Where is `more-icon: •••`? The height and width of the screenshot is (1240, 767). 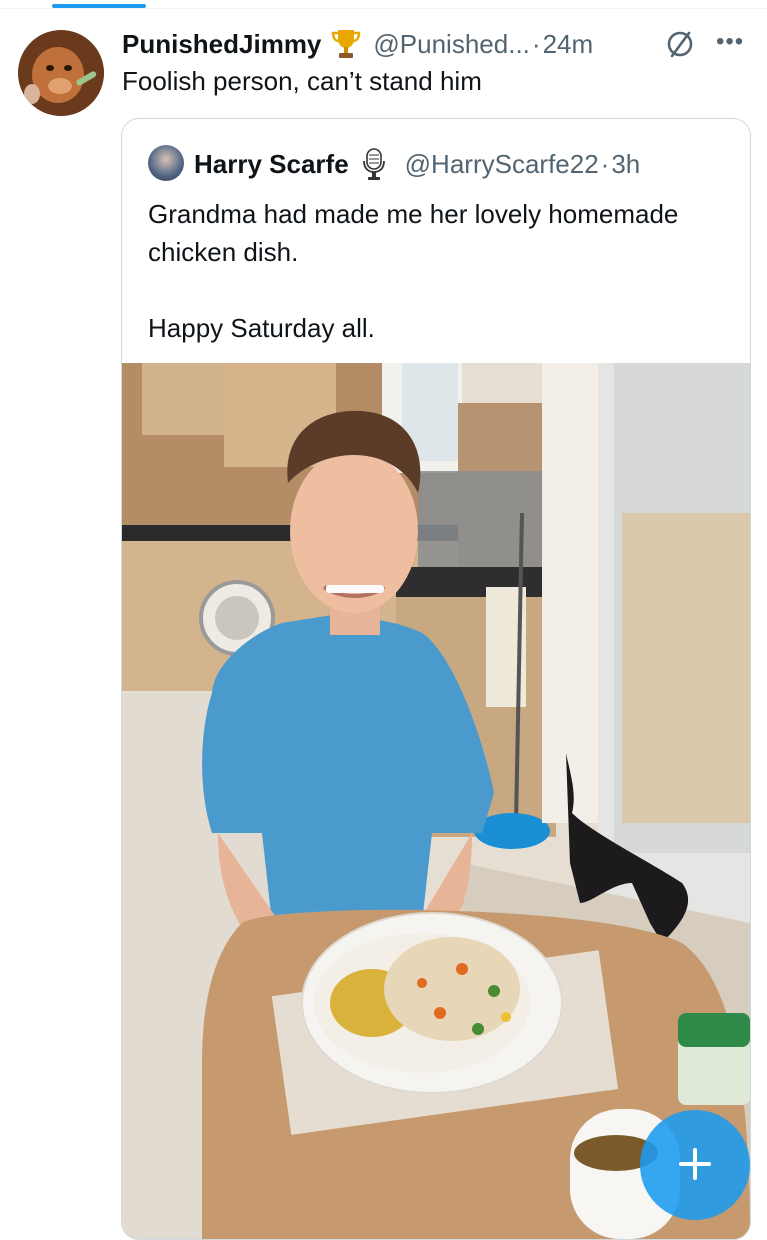
more-icon: ••• is located at coordinates (730, 42).